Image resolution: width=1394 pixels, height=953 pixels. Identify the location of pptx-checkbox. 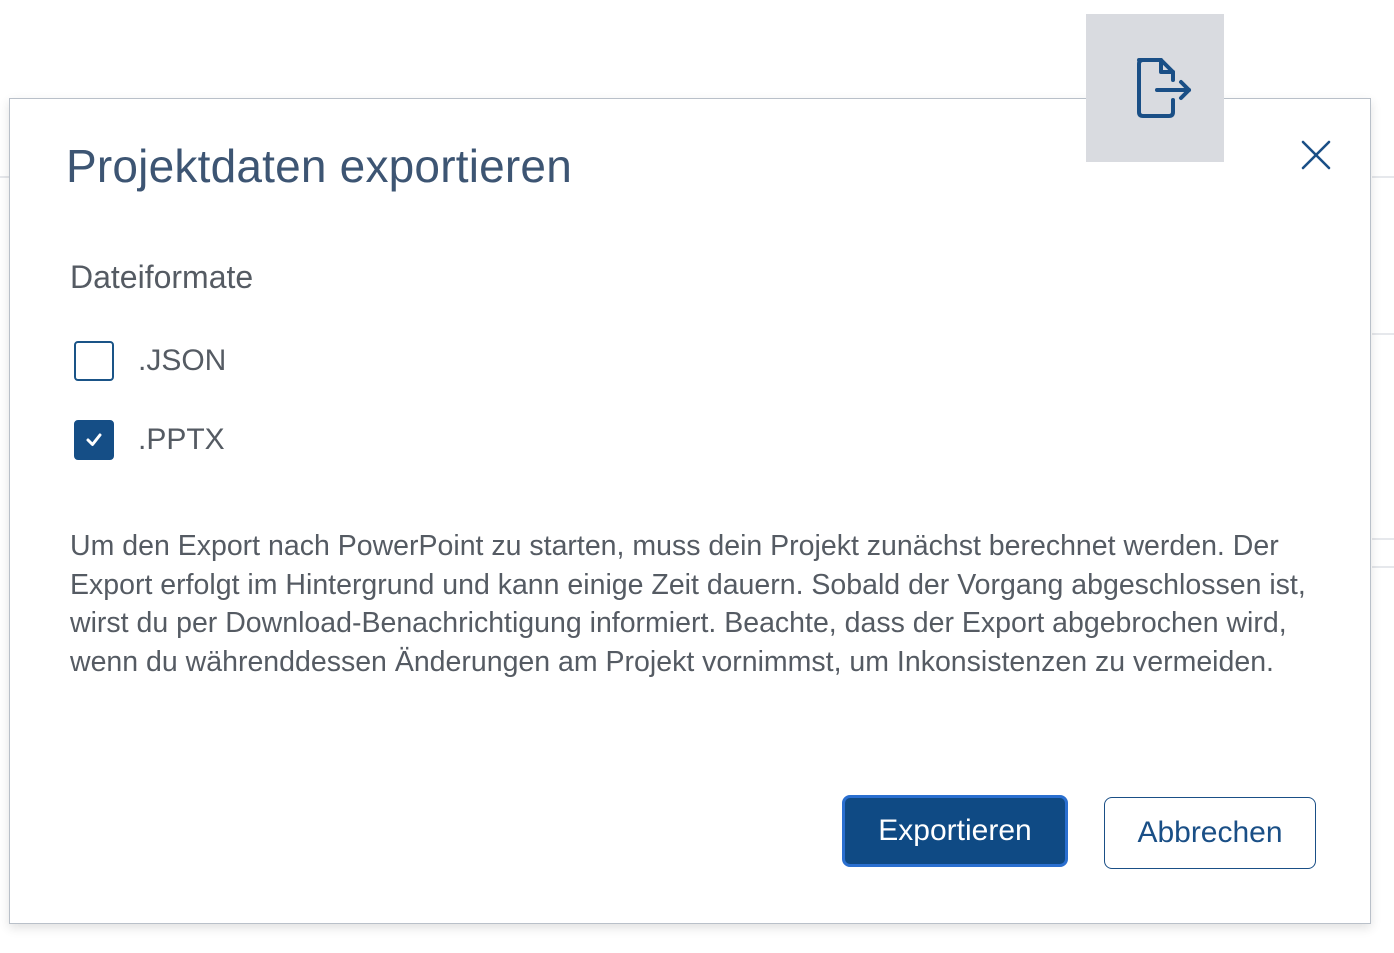
(94, 440).